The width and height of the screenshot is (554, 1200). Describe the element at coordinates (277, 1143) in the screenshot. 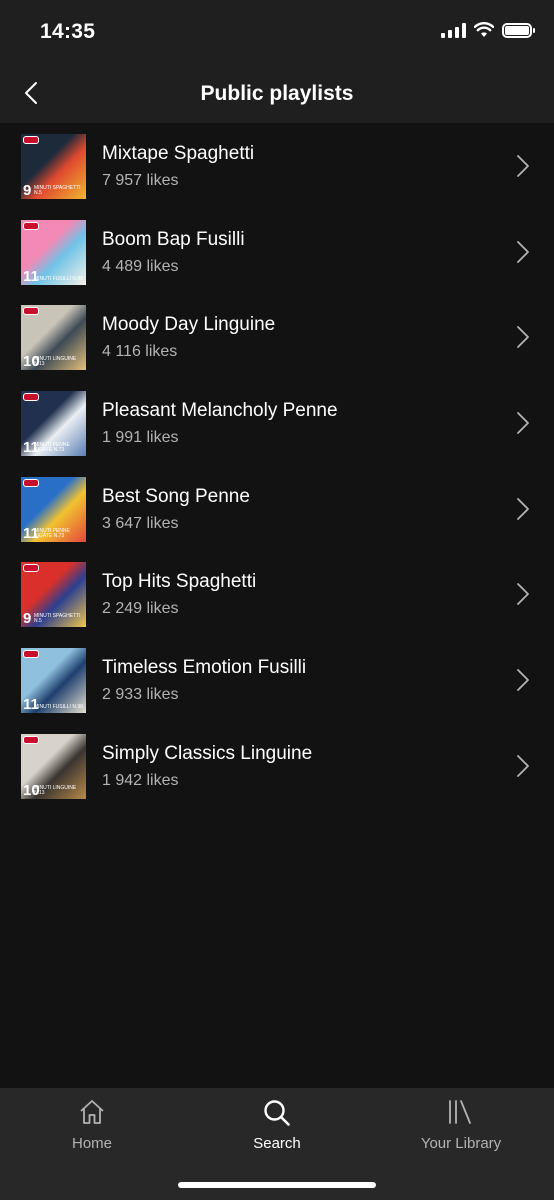

I see `tab-label-search: Search` at that location.